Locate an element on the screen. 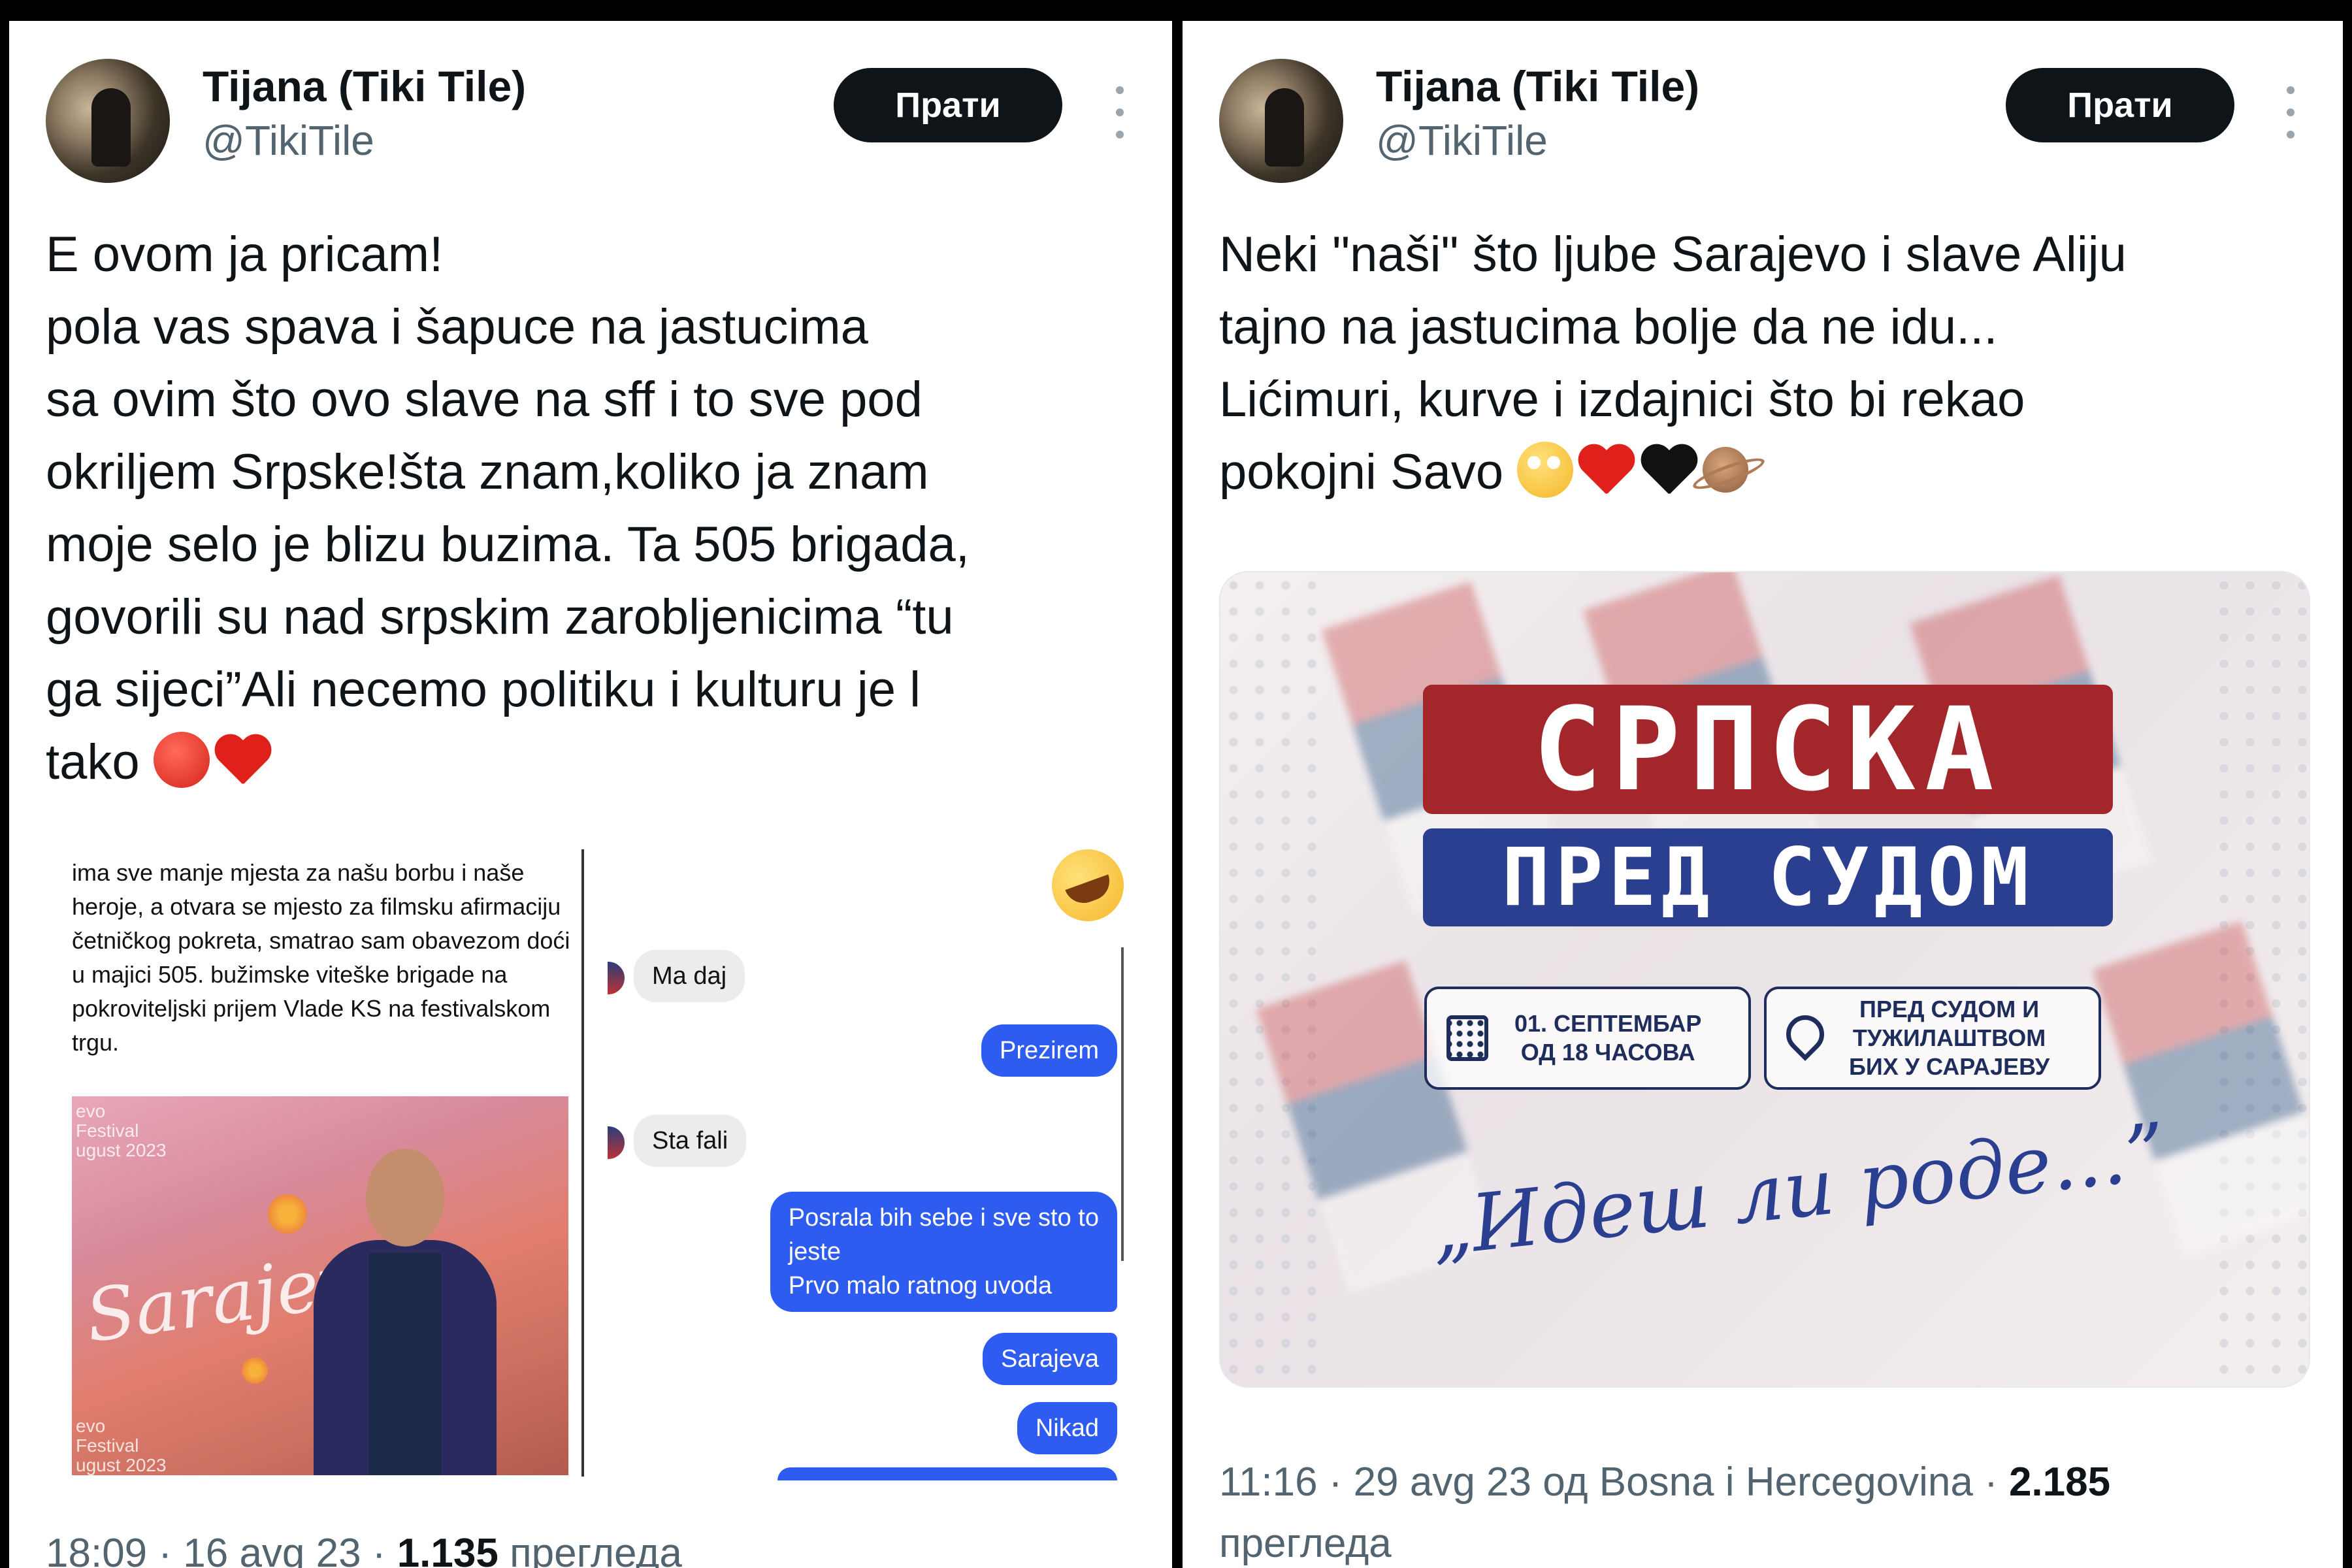 This screenshot has height=1568, width=2352. view-count: 1.135 is located at coordinates (447, 1549).